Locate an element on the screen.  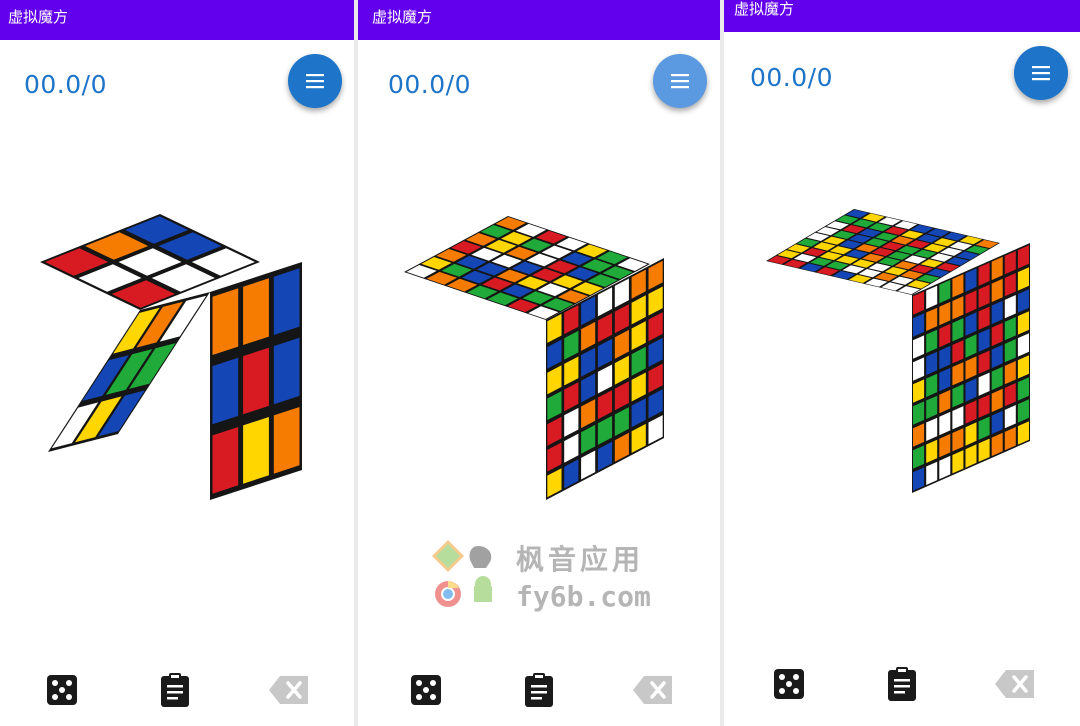
watermark-text-cn: 枫音应用 is located at coordinates (580, 559).